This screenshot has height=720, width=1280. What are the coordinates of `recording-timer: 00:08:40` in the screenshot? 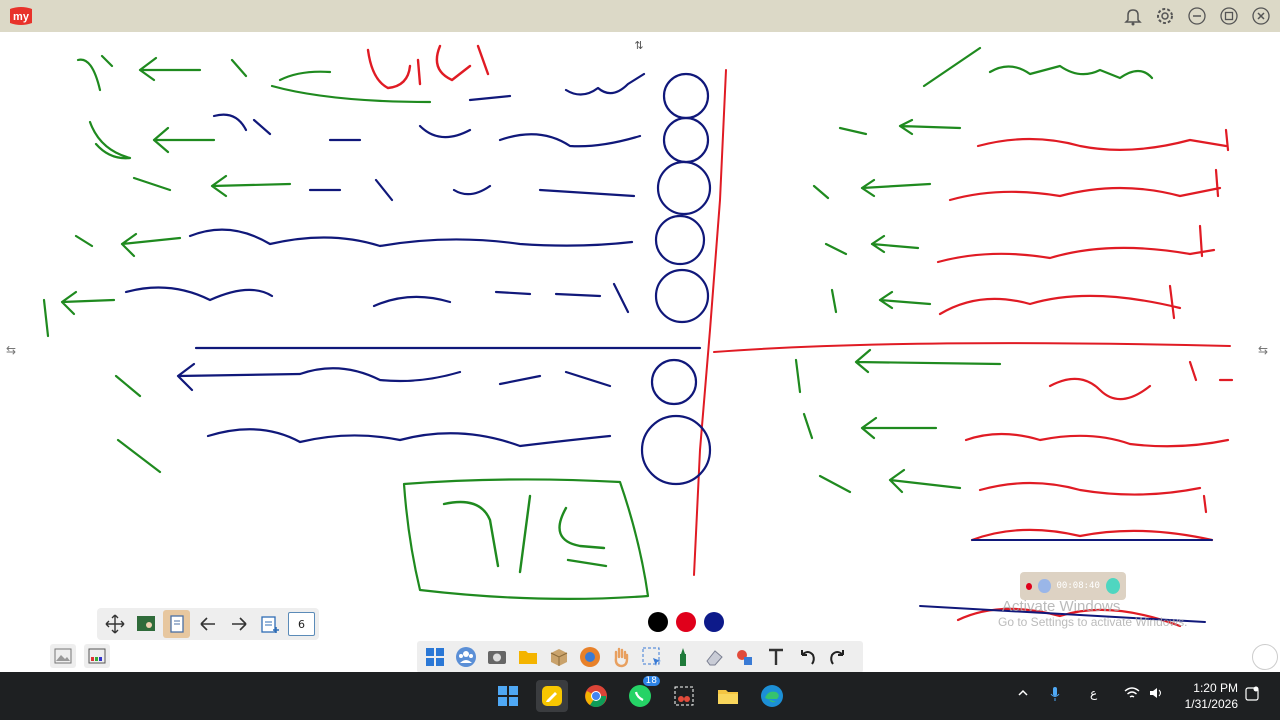 It's located at (1078, 586).